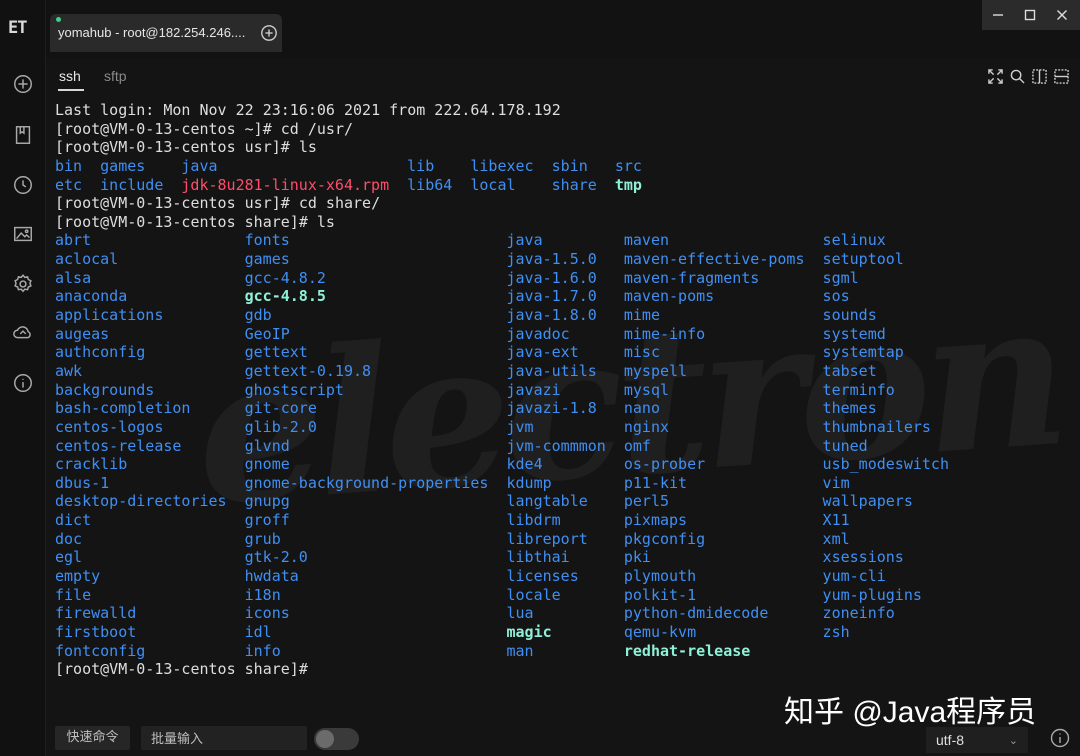 The width and height of the screenshot is (1080, 756). What do you see at coordinates (267, 520) in the screenshot?
I see `ls-entry: groff` at bounding box center [267, 520].